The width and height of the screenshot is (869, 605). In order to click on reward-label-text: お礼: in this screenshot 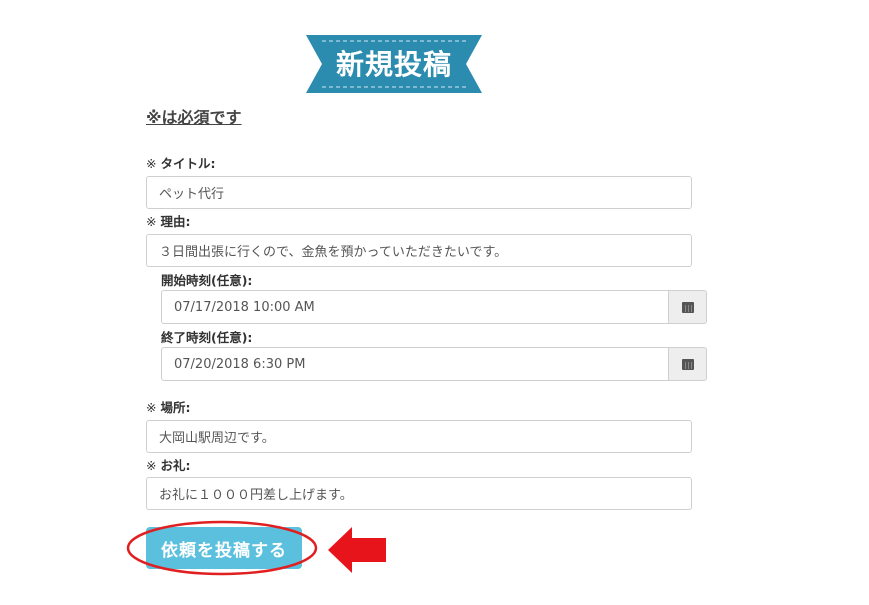, I will do `click(175, 465)`.